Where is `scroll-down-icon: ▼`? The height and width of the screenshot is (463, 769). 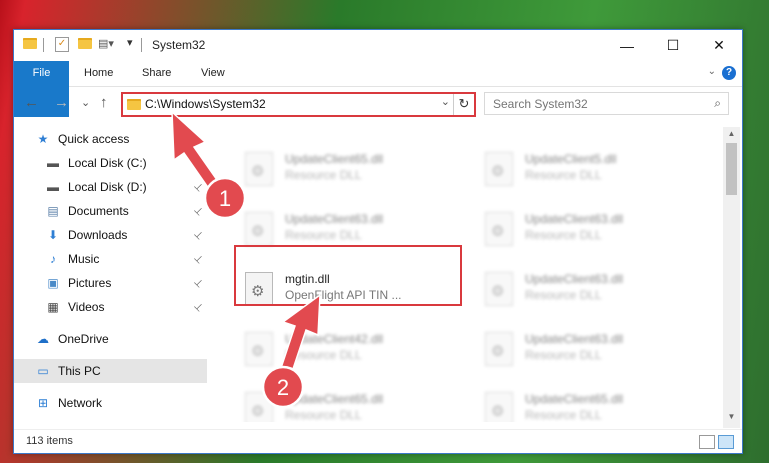 scroll-down-icon: ▼ is located at coordinates (731, 419).